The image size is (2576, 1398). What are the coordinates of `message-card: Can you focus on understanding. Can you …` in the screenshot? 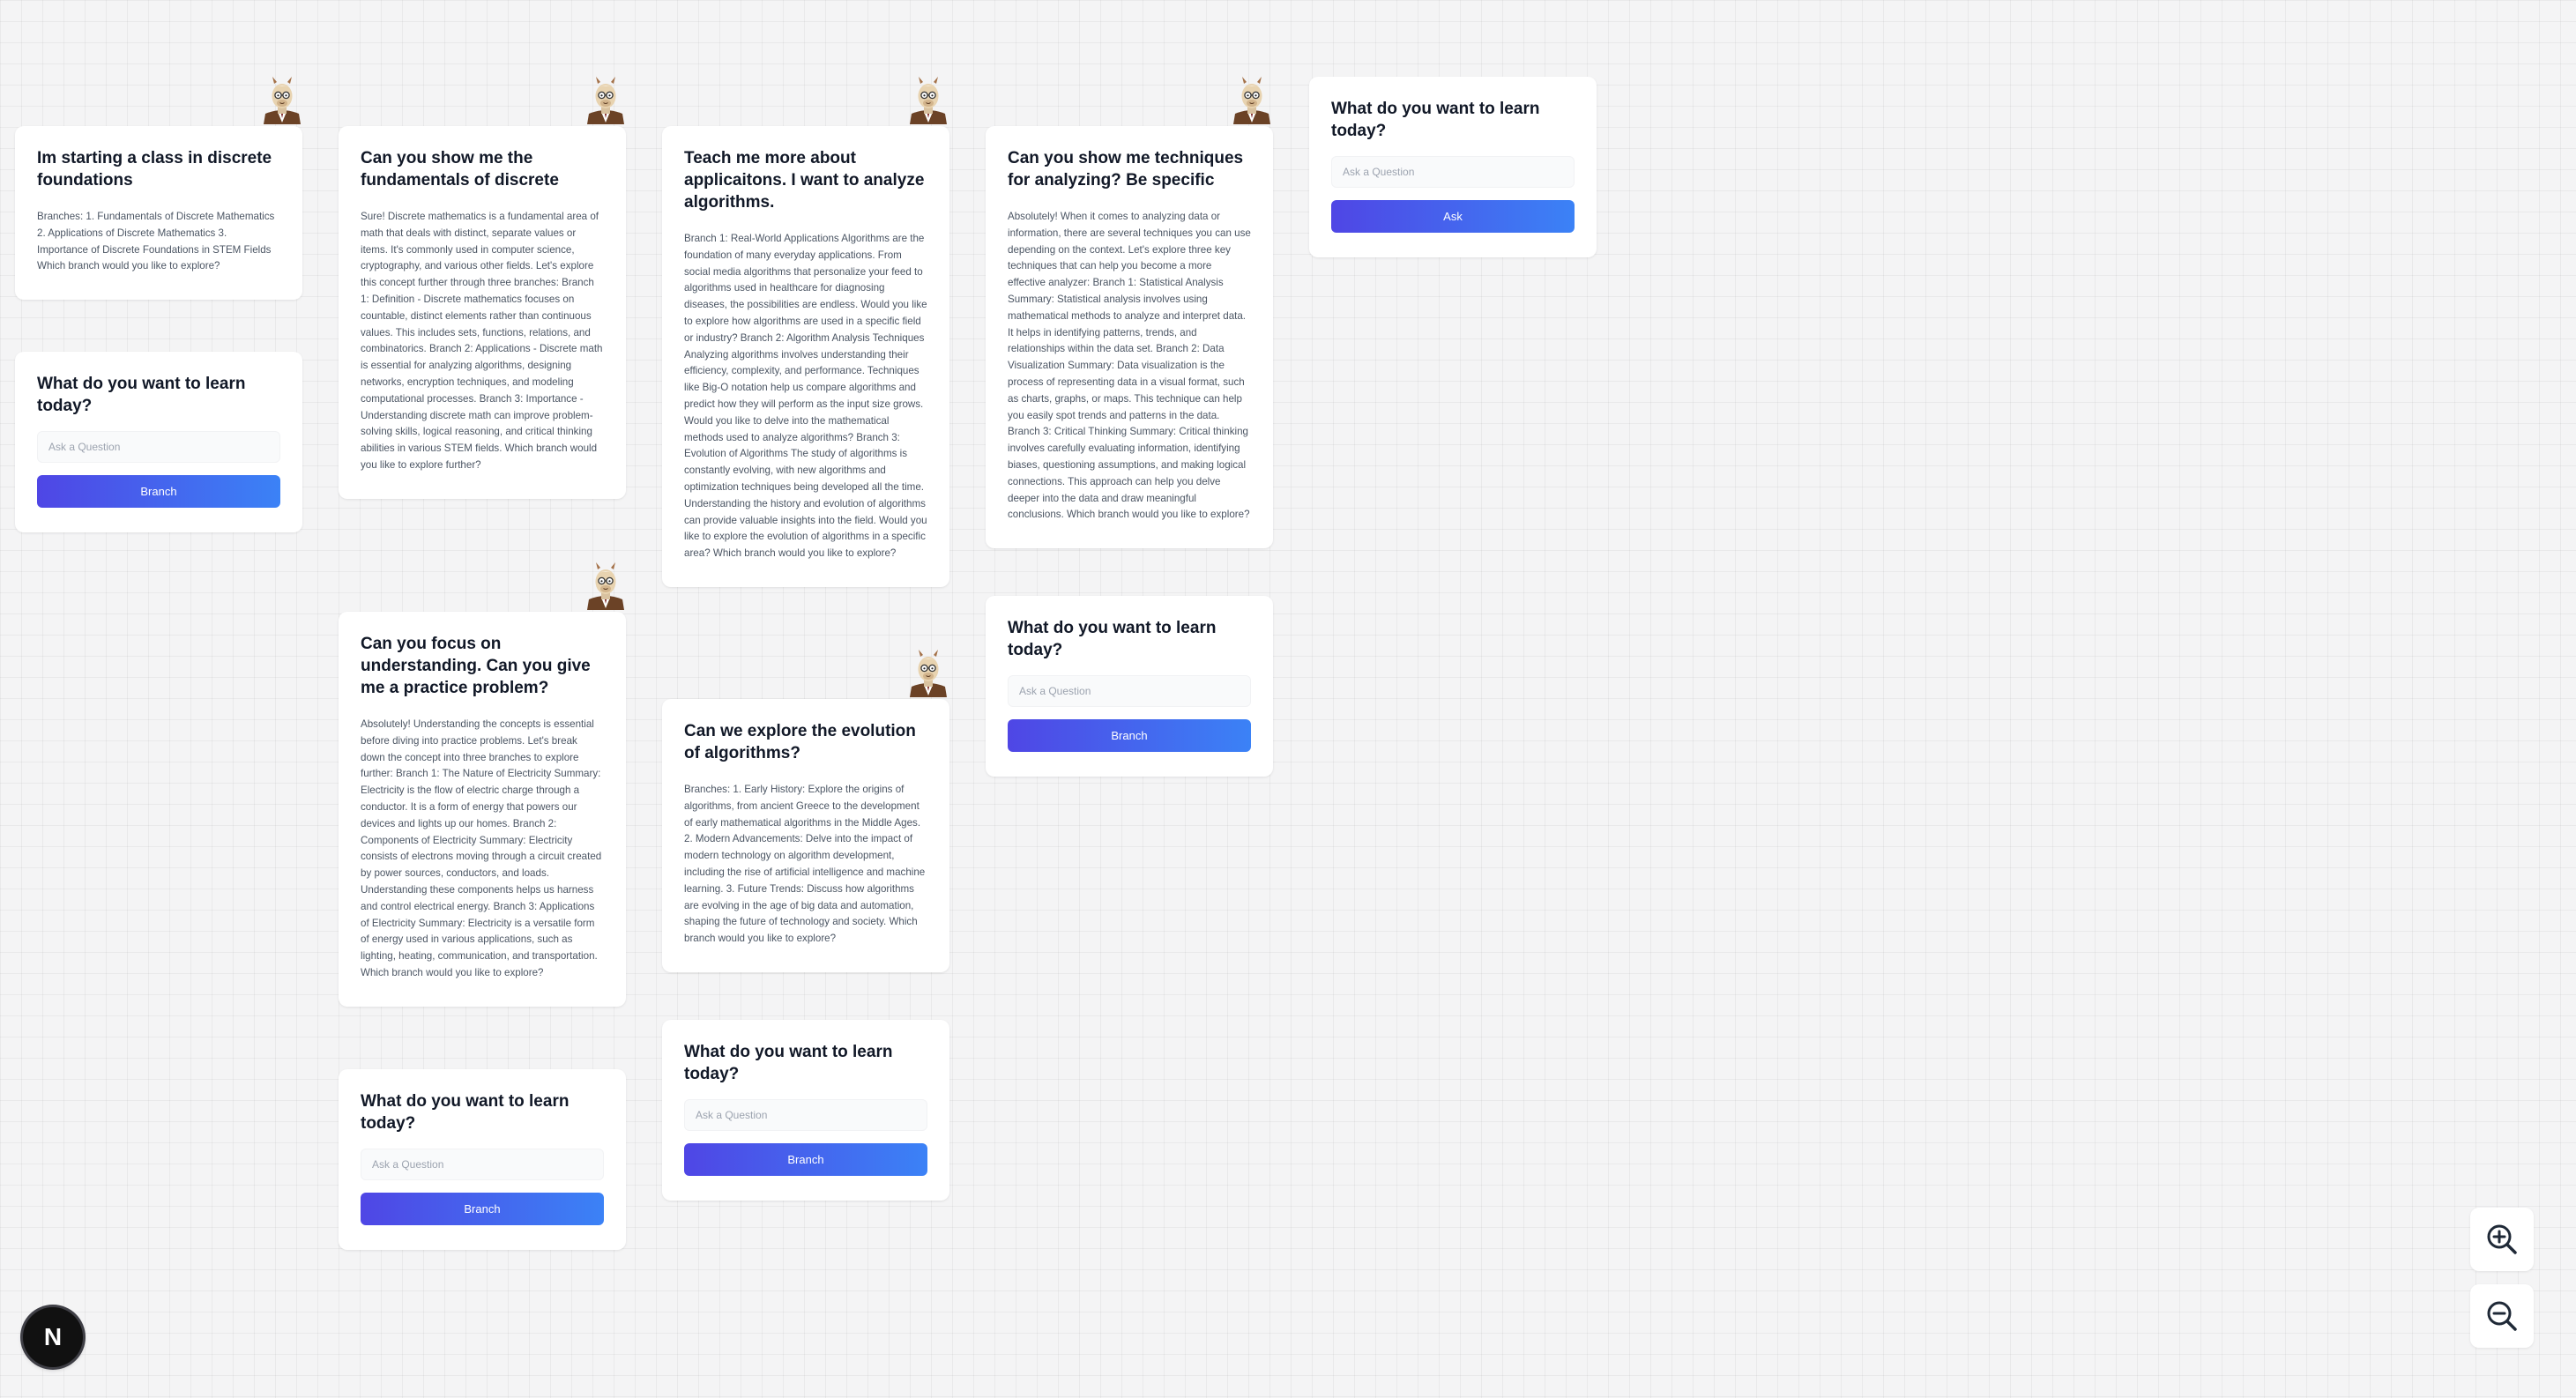 It's located at (483, 809).